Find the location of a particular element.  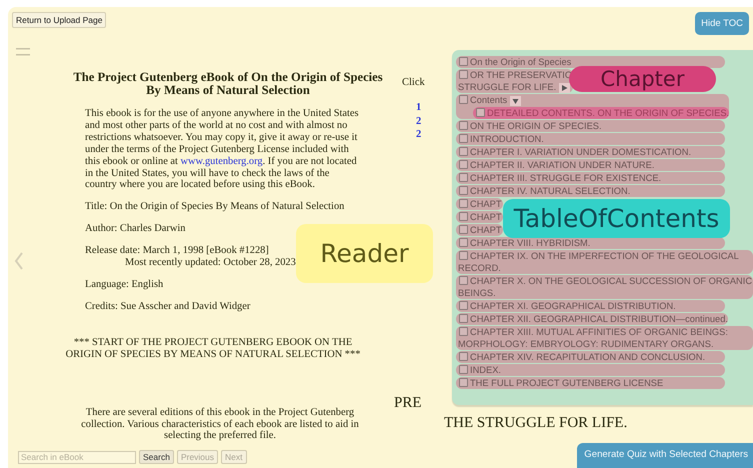

return-button: Return to Upload Page is located at coordinates (59, 20).